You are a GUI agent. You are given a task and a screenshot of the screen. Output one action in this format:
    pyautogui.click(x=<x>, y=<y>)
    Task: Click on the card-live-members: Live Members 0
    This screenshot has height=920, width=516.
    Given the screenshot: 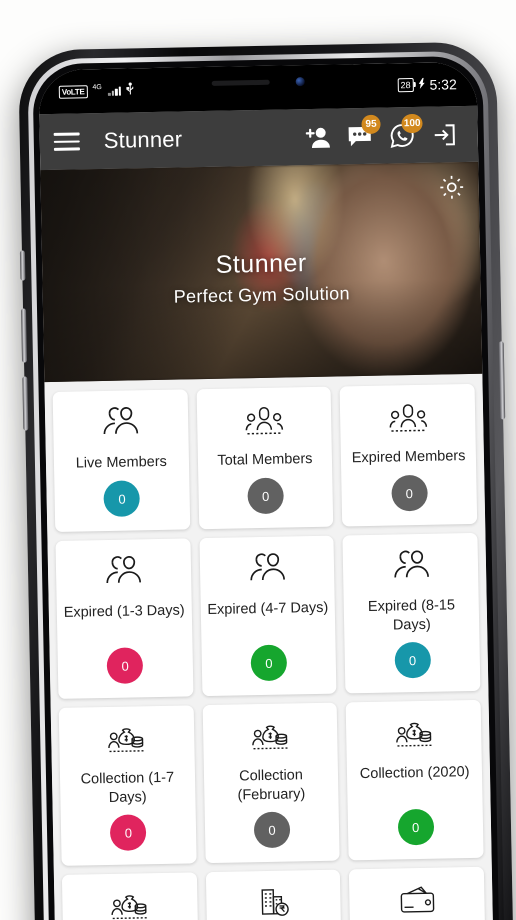 What is the action you would take?
    pyautogui.click(x=121, y=460)
    